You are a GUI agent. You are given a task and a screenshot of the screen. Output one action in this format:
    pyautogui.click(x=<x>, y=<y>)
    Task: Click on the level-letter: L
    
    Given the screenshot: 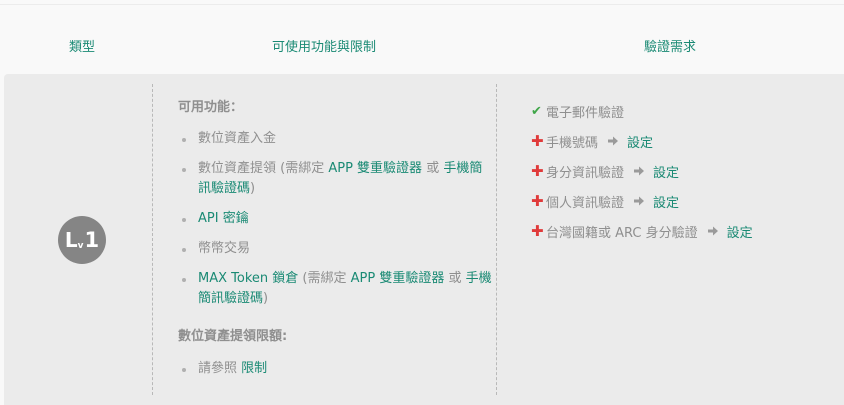 What is the action you would take?
    pyautogui.click(x=71, y=240)
    